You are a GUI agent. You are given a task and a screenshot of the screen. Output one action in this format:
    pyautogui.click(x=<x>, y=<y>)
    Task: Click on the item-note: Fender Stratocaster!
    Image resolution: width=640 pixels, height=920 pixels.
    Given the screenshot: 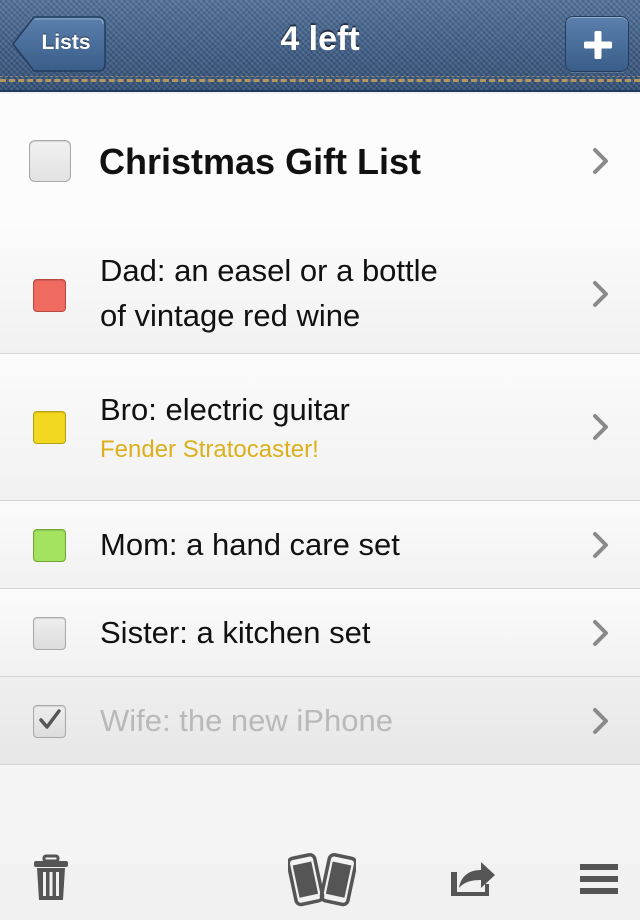 What is the action you would take?
    pyautogui.click(x=209, y=449)
    